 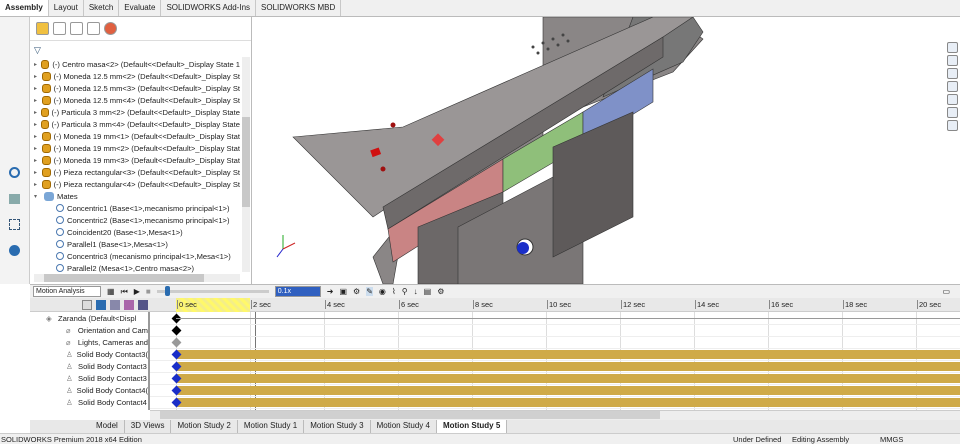 I want to click on bottom-tab: Motion Study 3, so click(x=337, y=426).